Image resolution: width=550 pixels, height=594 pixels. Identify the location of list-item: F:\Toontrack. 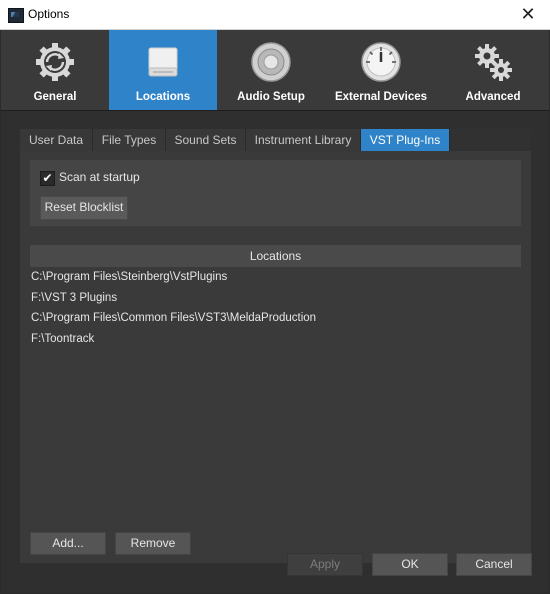
(275, 339).